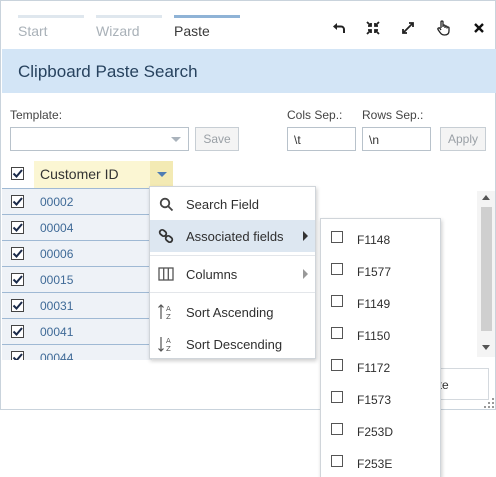  I want to click on dialog-title: Clipboard Paste Search, so click(108, 71).